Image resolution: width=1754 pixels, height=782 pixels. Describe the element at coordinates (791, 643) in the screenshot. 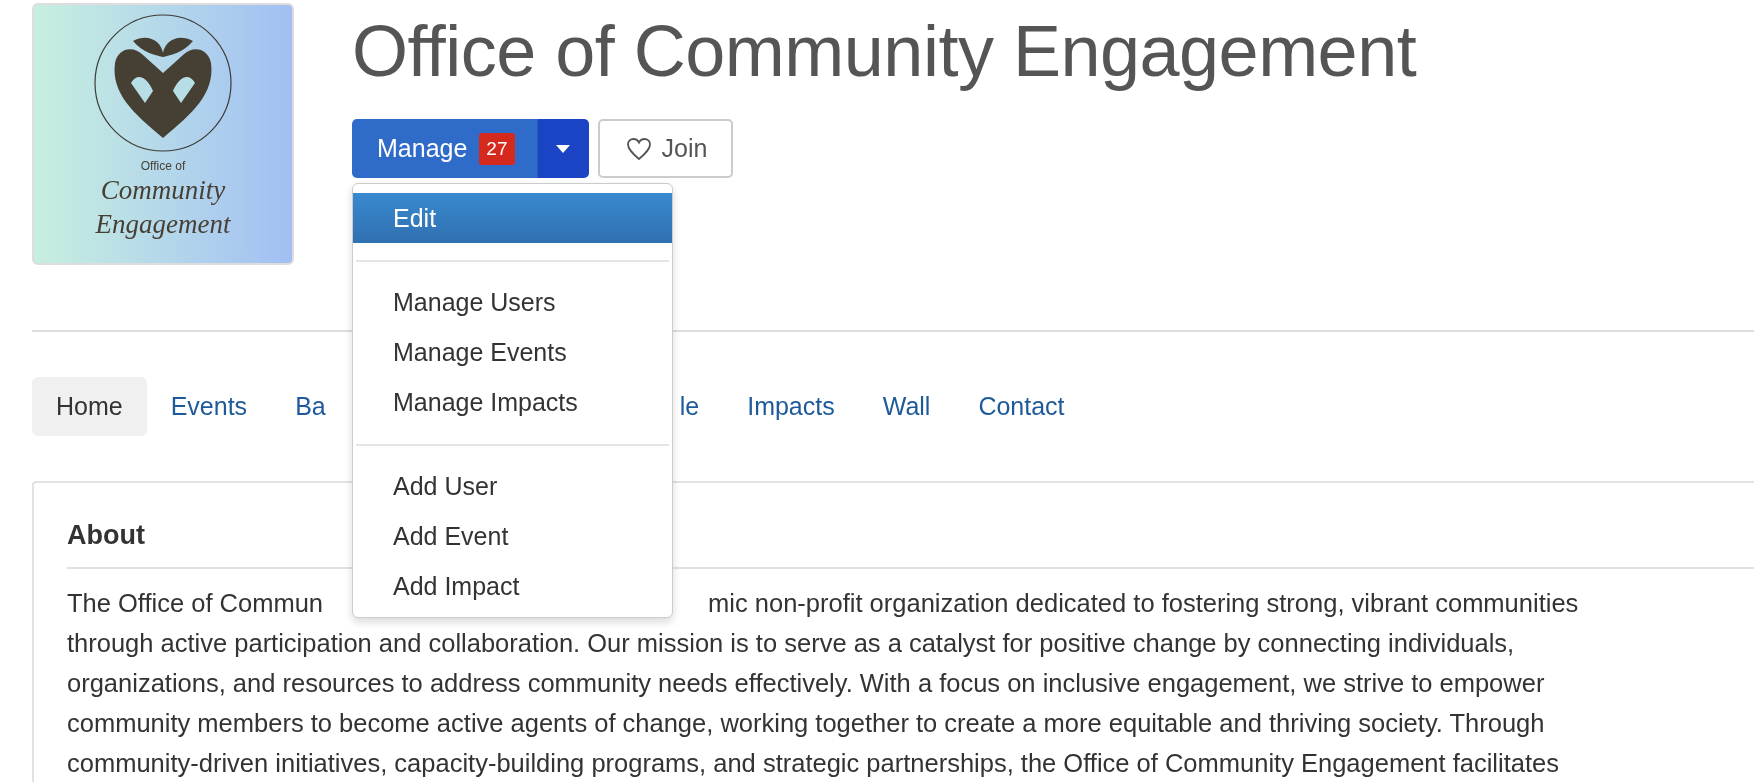

I see `paragraph-text: through active participation and collaboration. Our mission is to serve as a catalyst for positive change by connecting individuals,` at that location.